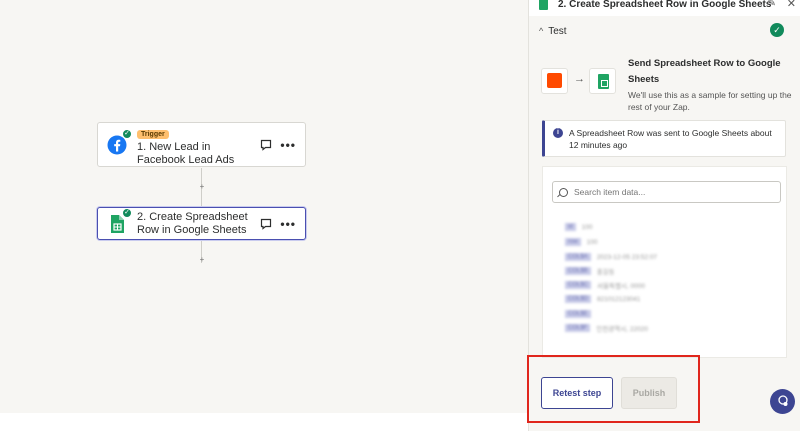 This screenshot has width=800, height=431. I want to click on data-key: COL$D, so click(578, 299).